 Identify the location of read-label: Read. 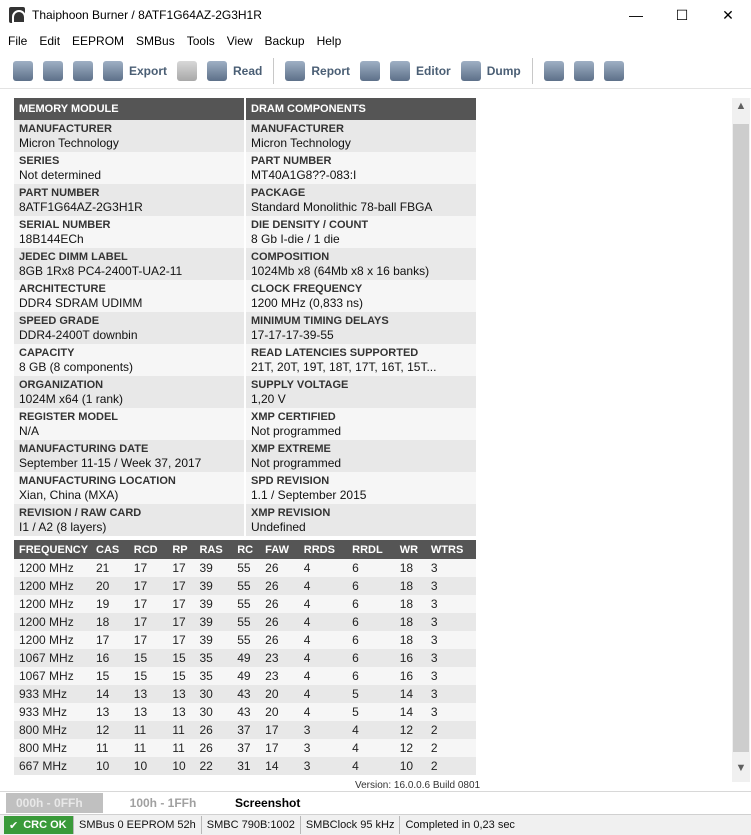
(248, 70).